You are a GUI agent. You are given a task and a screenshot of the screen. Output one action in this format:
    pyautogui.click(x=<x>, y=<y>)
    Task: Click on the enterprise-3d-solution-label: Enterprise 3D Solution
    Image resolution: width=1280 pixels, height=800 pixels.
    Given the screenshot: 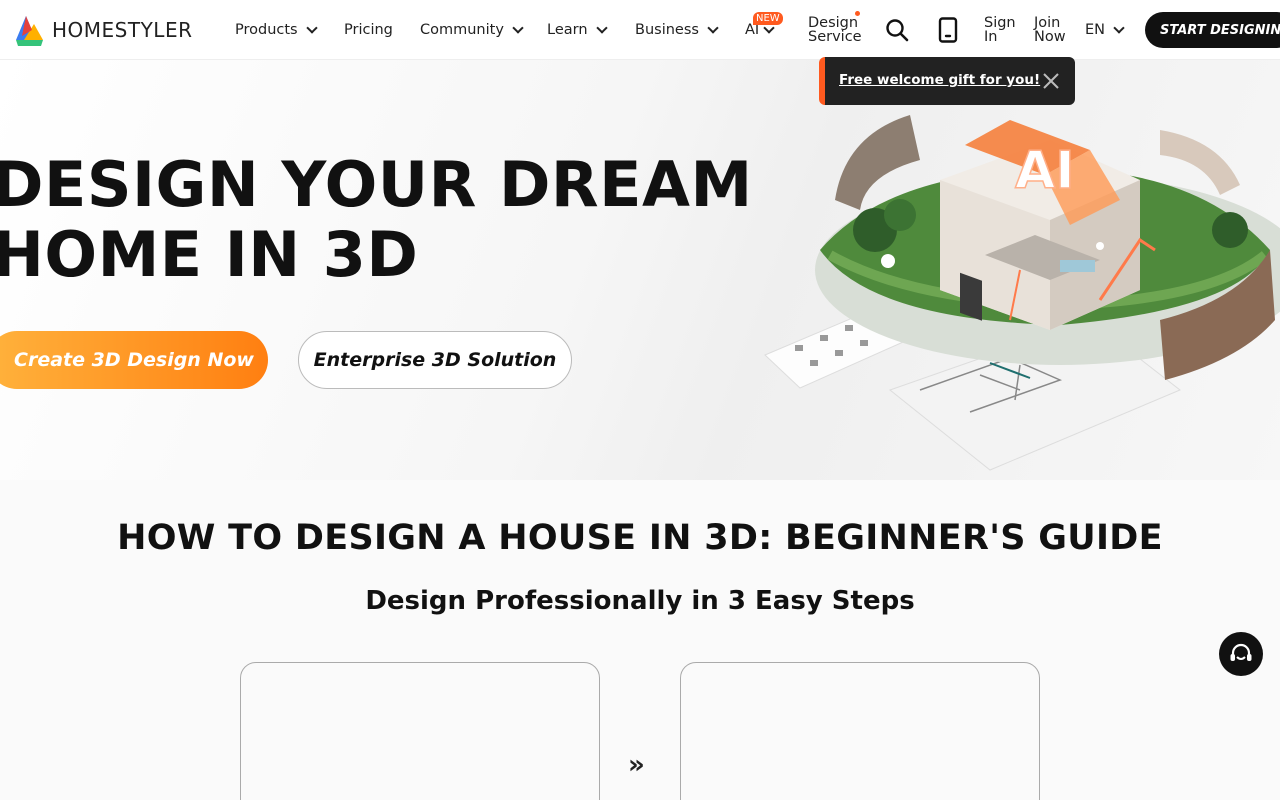 What is the action you would take?
    pyautogui.click(x=435, y=360)
    